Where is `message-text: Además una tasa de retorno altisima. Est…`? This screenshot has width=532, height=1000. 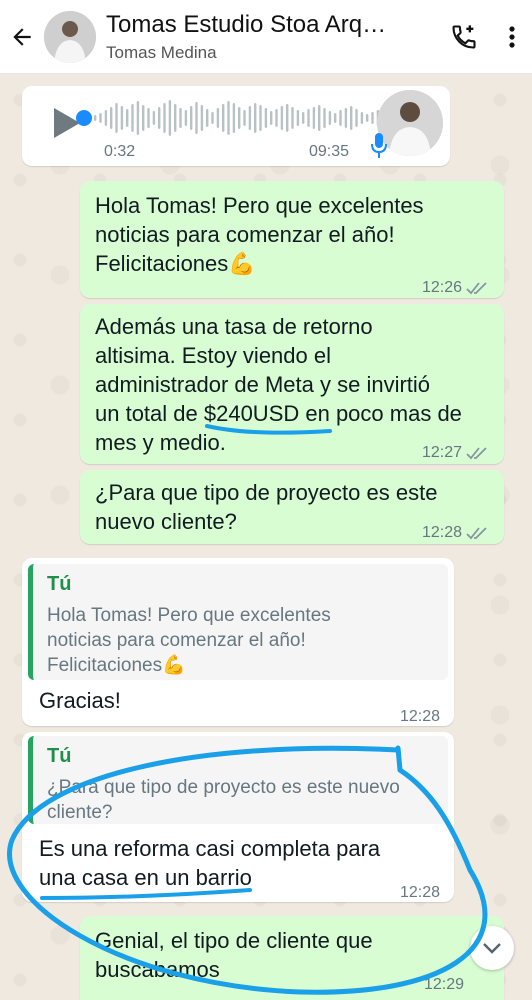 message-text: Además una tasa de retorno altisima. Est… is located at coordinates (278, 384).